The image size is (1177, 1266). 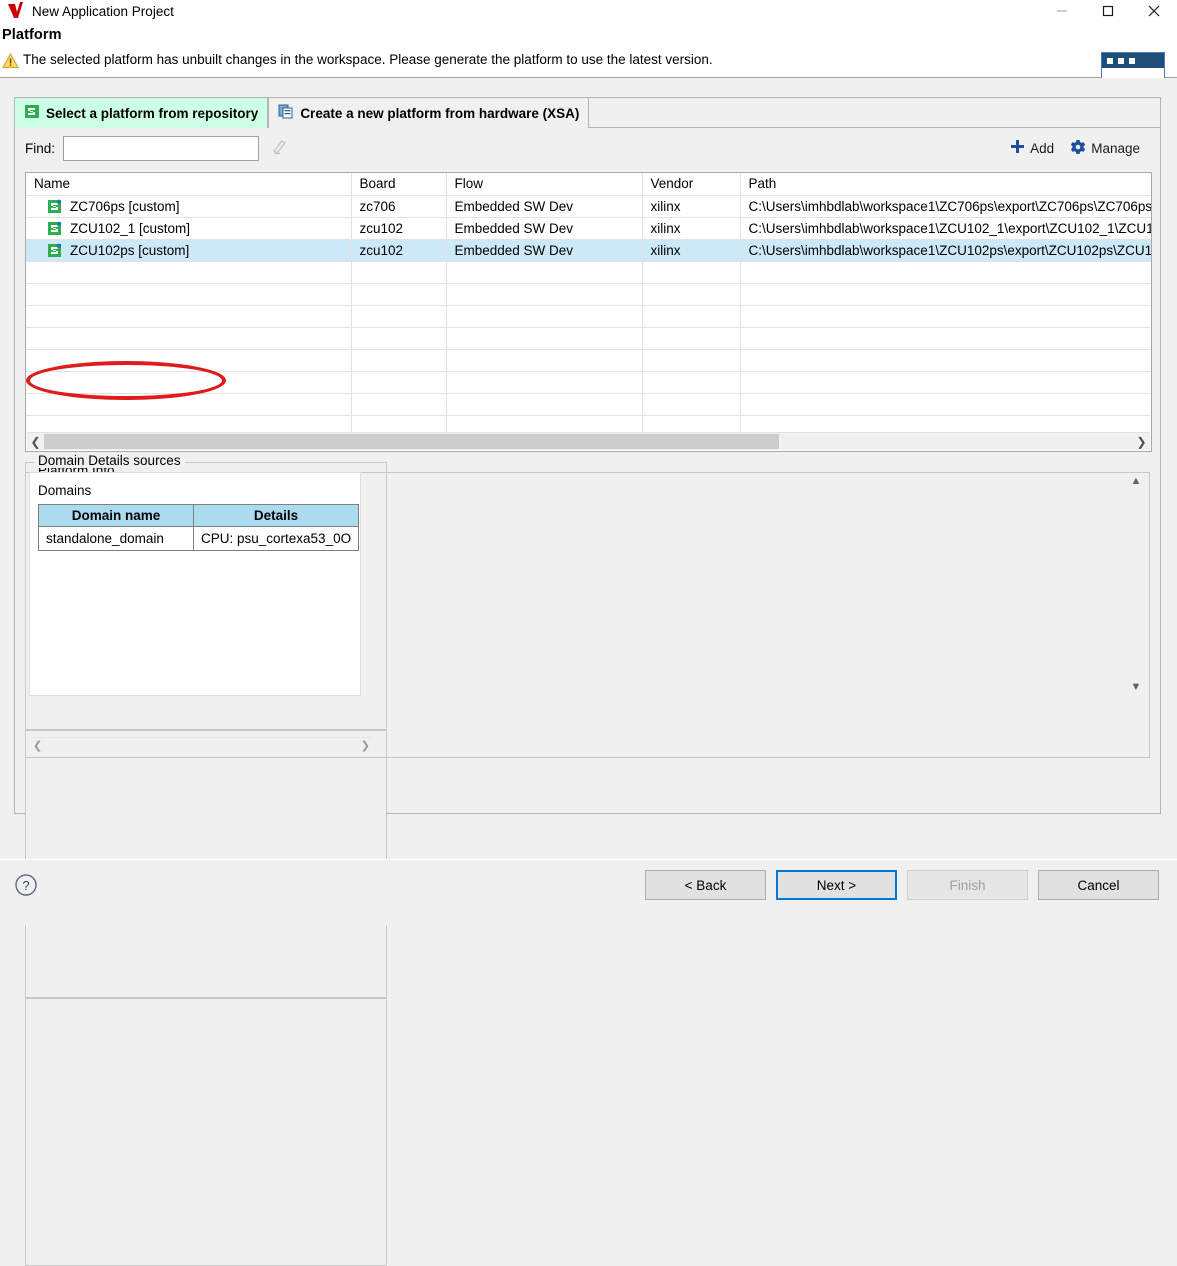 What do you see at coordinates (875, 112) in the screenshot?
I see `tab-strip-filler` at bounding box center [875, 112].